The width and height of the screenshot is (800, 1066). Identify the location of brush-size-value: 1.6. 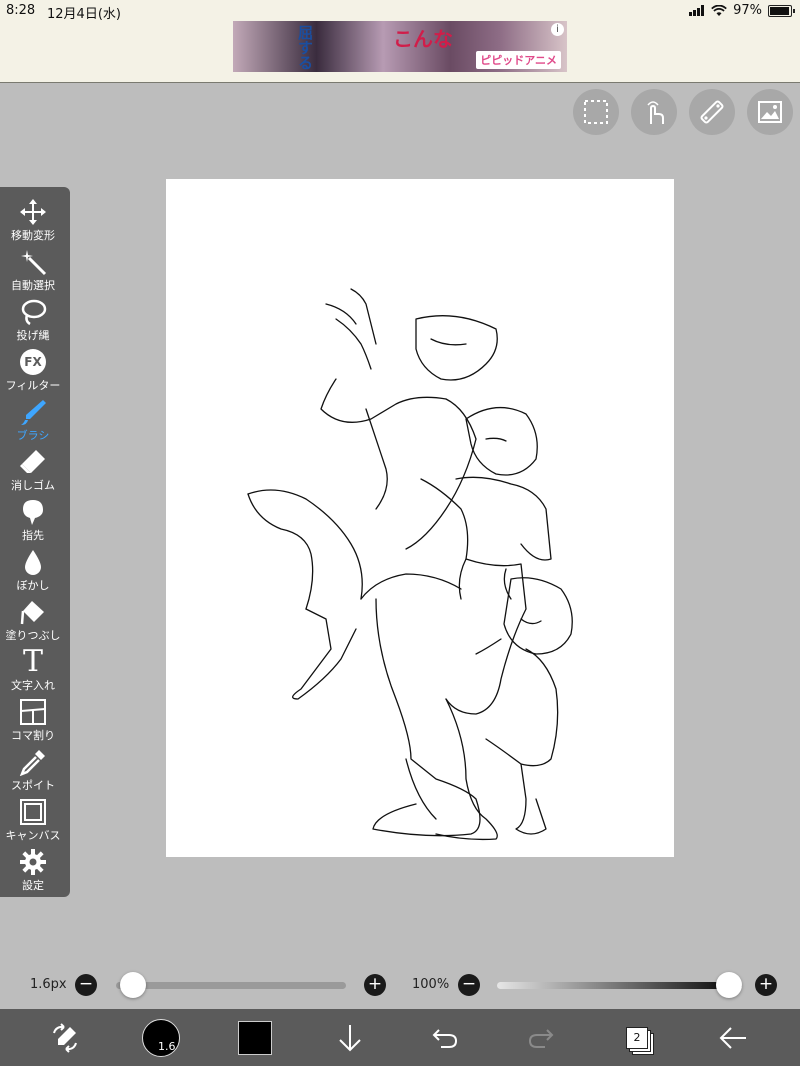
(167, 1046).